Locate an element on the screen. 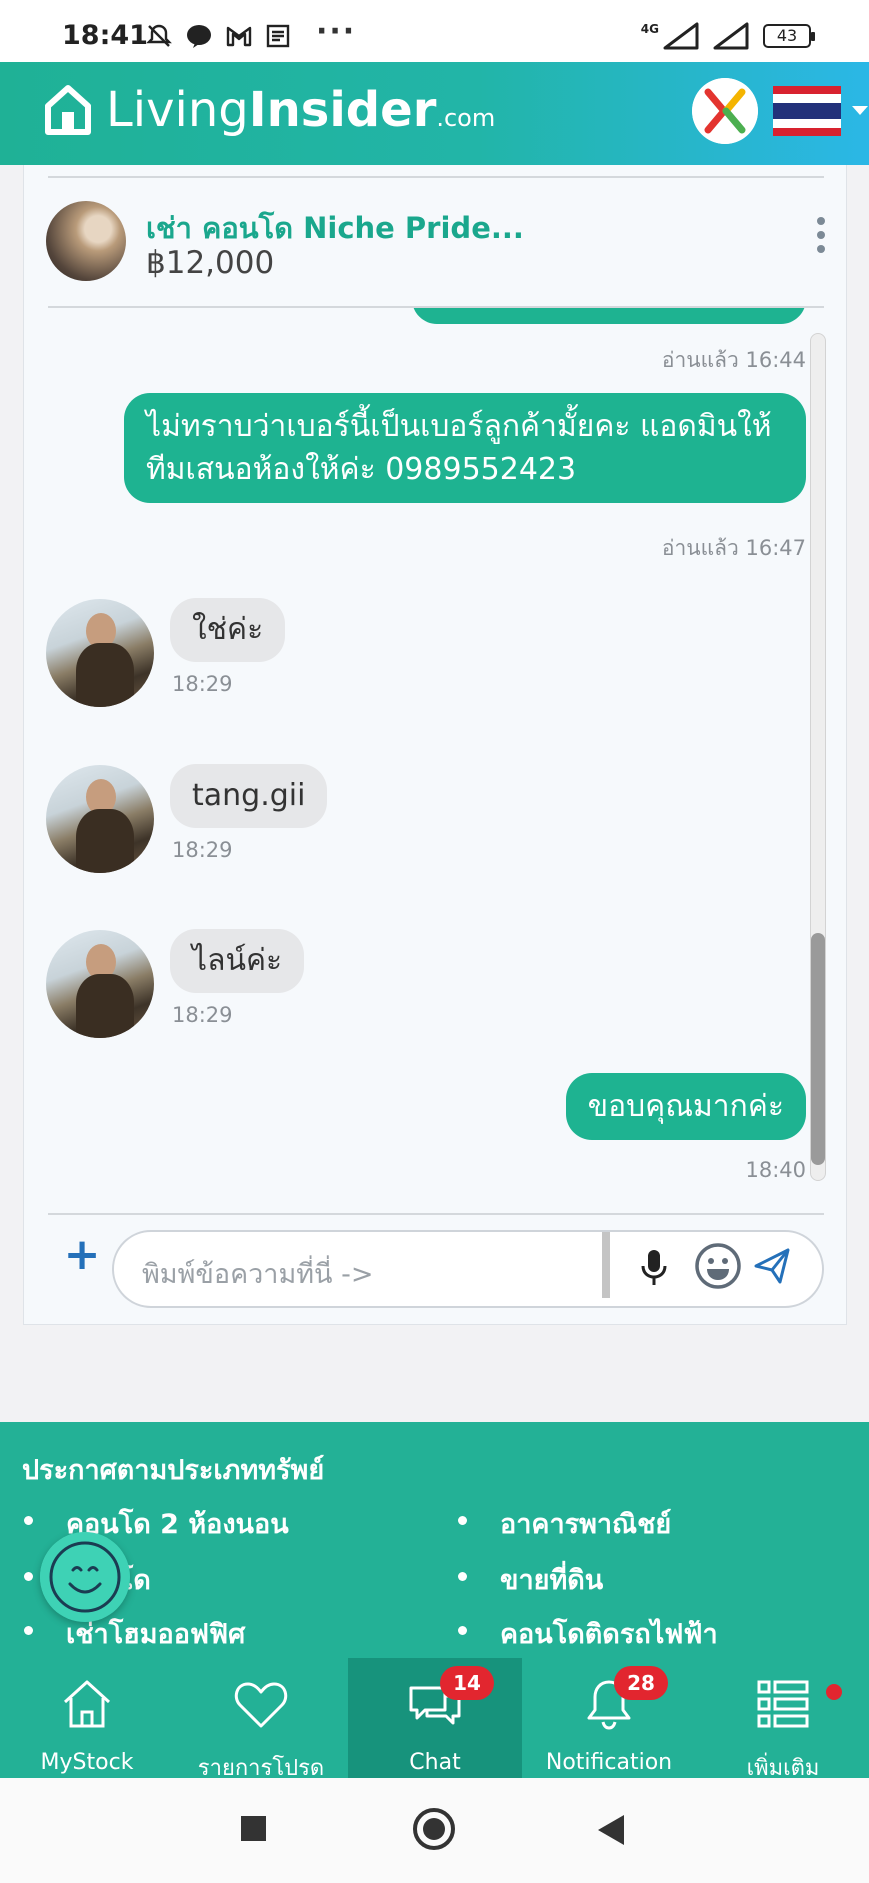 This screenshot has width=869, height=1883. menu-list-icon is located at coordinates (783, 1704).